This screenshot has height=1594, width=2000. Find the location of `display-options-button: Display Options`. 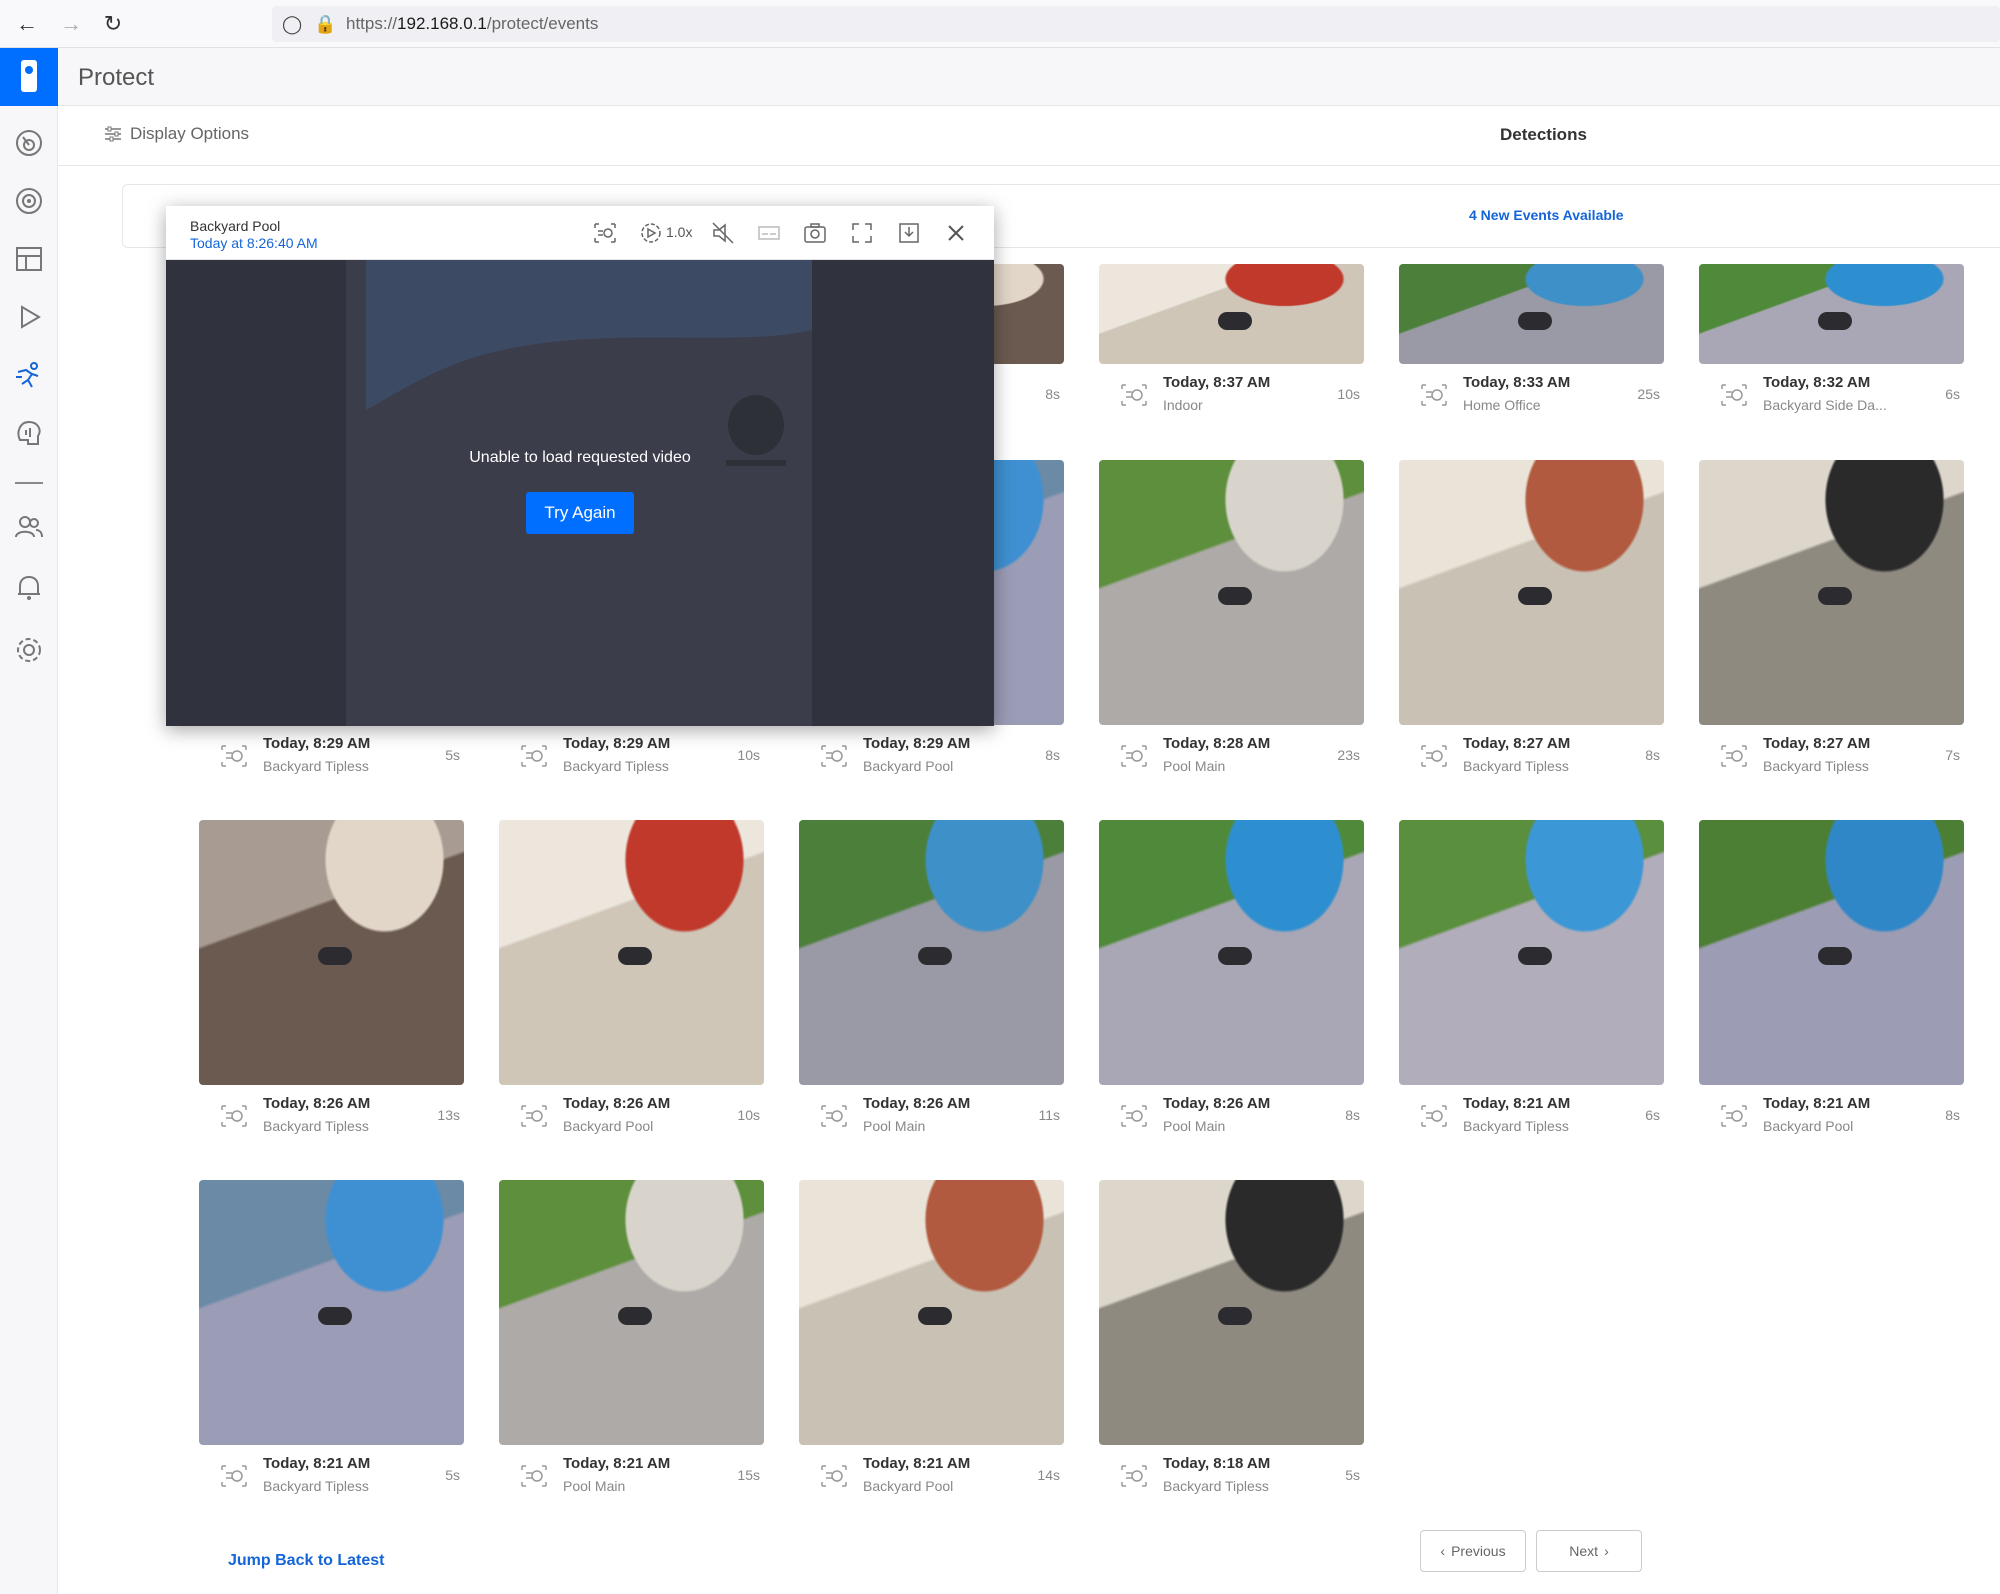

display-options-button: Display Options is located at coordinates (176, 134).